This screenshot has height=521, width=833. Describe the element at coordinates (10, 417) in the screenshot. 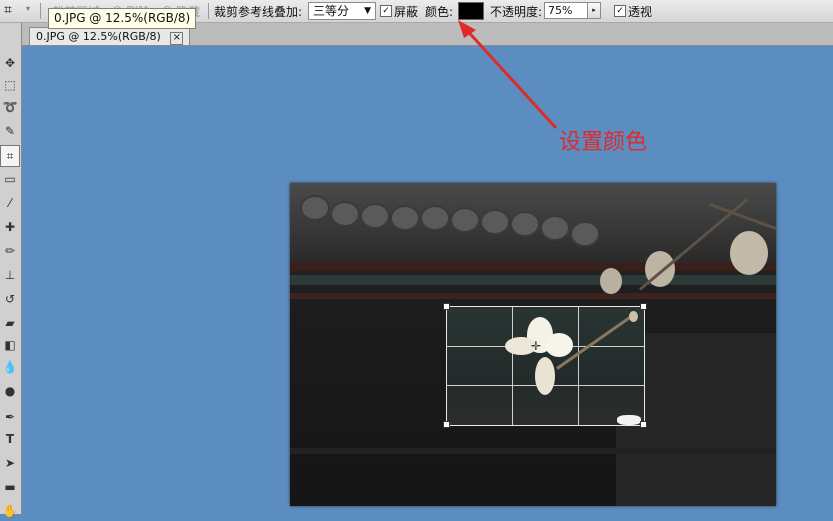

I see `pen-tool-icon: ✒` at that location.